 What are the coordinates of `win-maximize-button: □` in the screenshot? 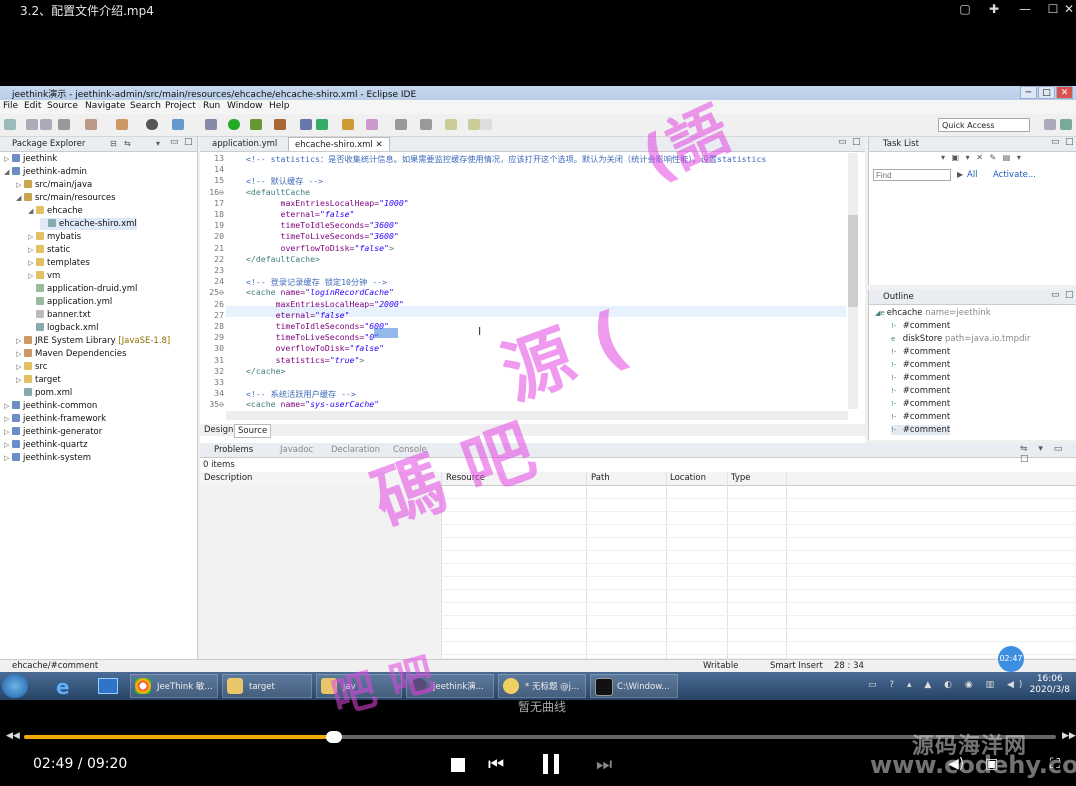 It's located at (1046, 92).